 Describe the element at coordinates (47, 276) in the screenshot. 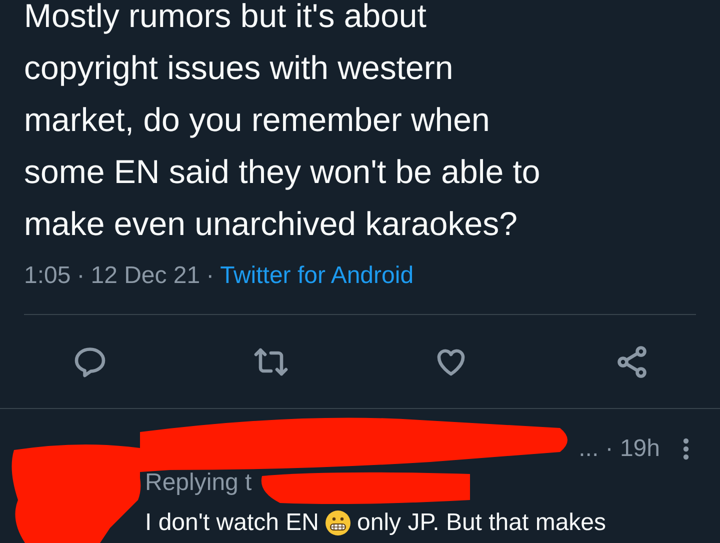

I see `tweet-time: 1:05` at that location.